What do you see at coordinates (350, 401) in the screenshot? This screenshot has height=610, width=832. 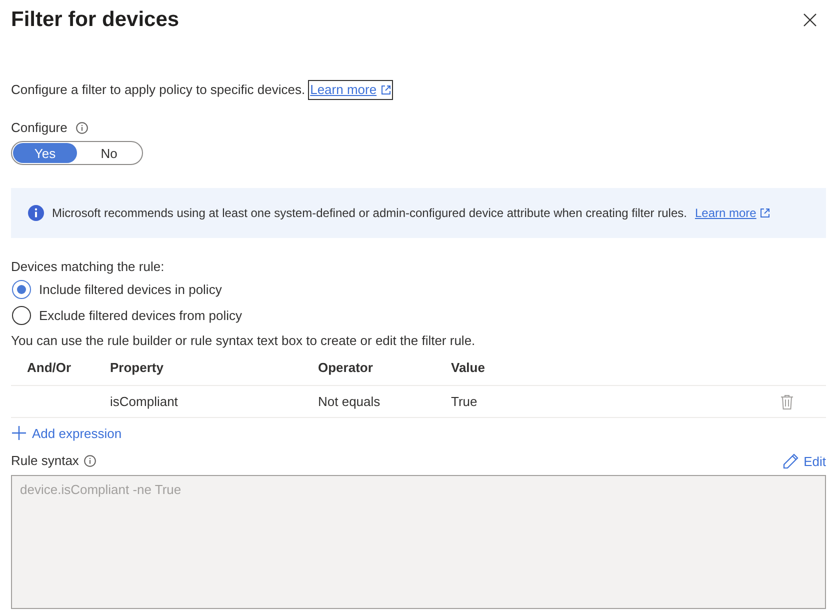 I see `table-cell-text: Not equals` at bounding box center [350, 401].